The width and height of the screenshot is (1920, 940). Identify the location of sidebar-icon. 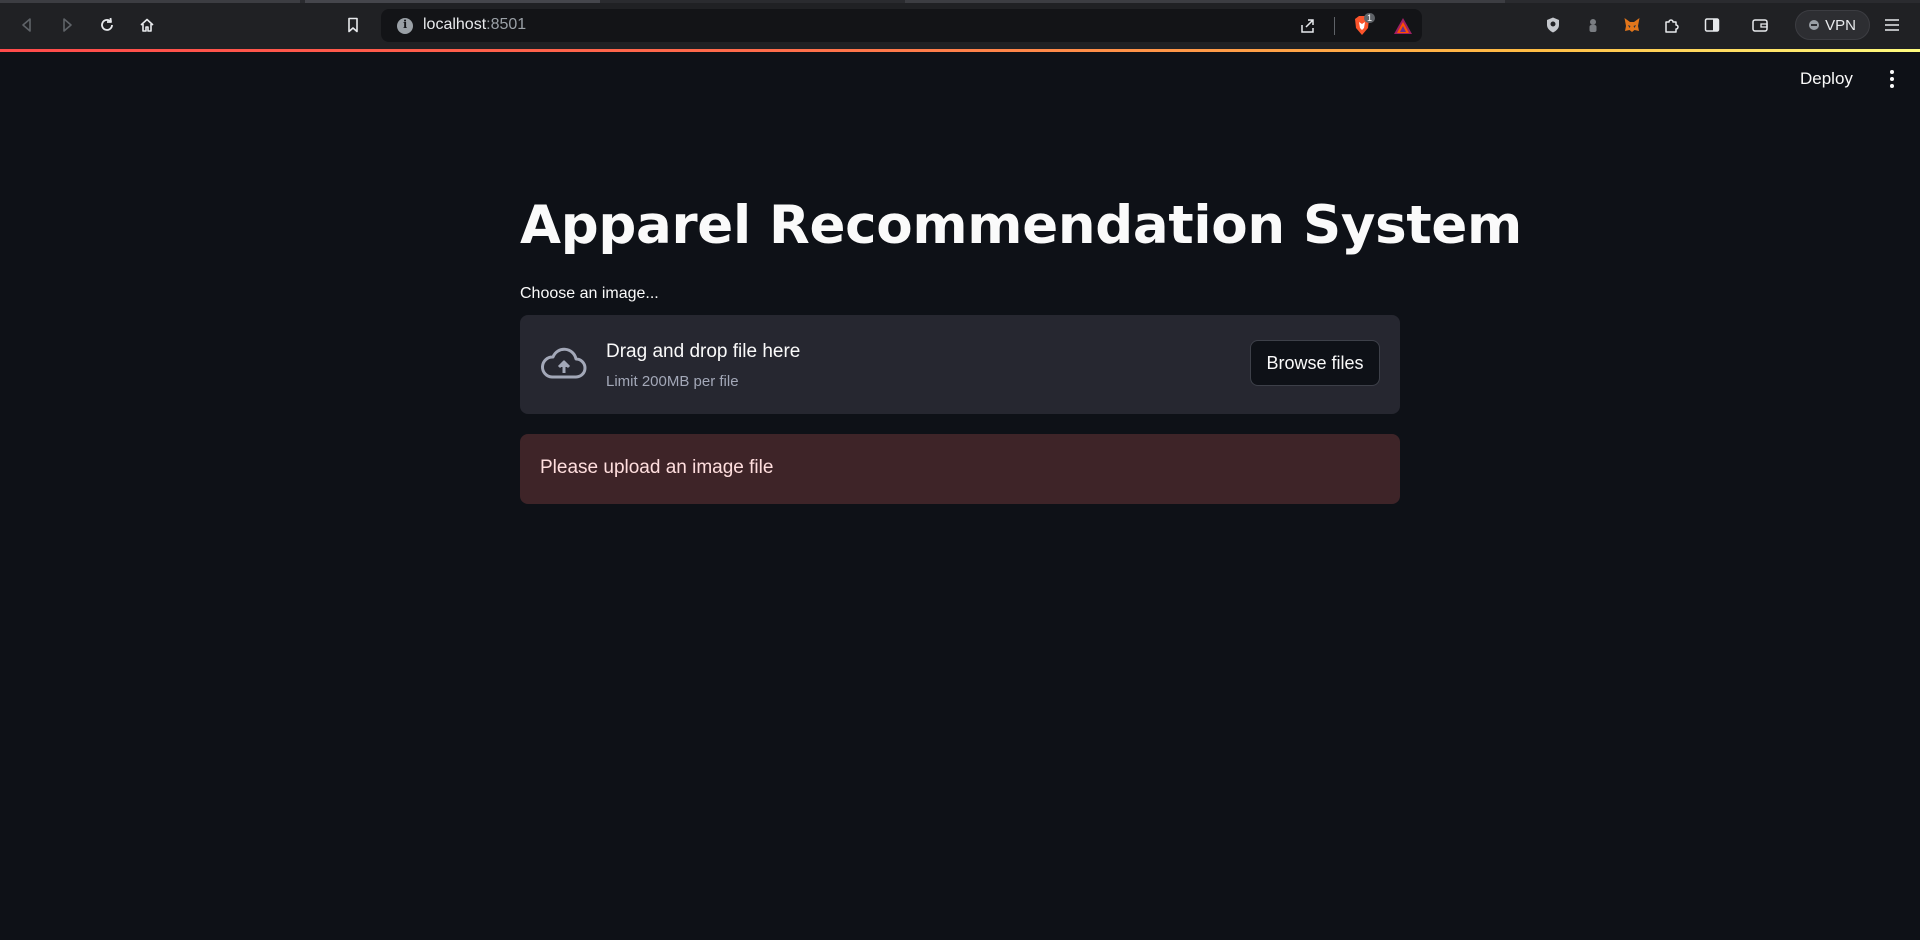
(1712, 25).